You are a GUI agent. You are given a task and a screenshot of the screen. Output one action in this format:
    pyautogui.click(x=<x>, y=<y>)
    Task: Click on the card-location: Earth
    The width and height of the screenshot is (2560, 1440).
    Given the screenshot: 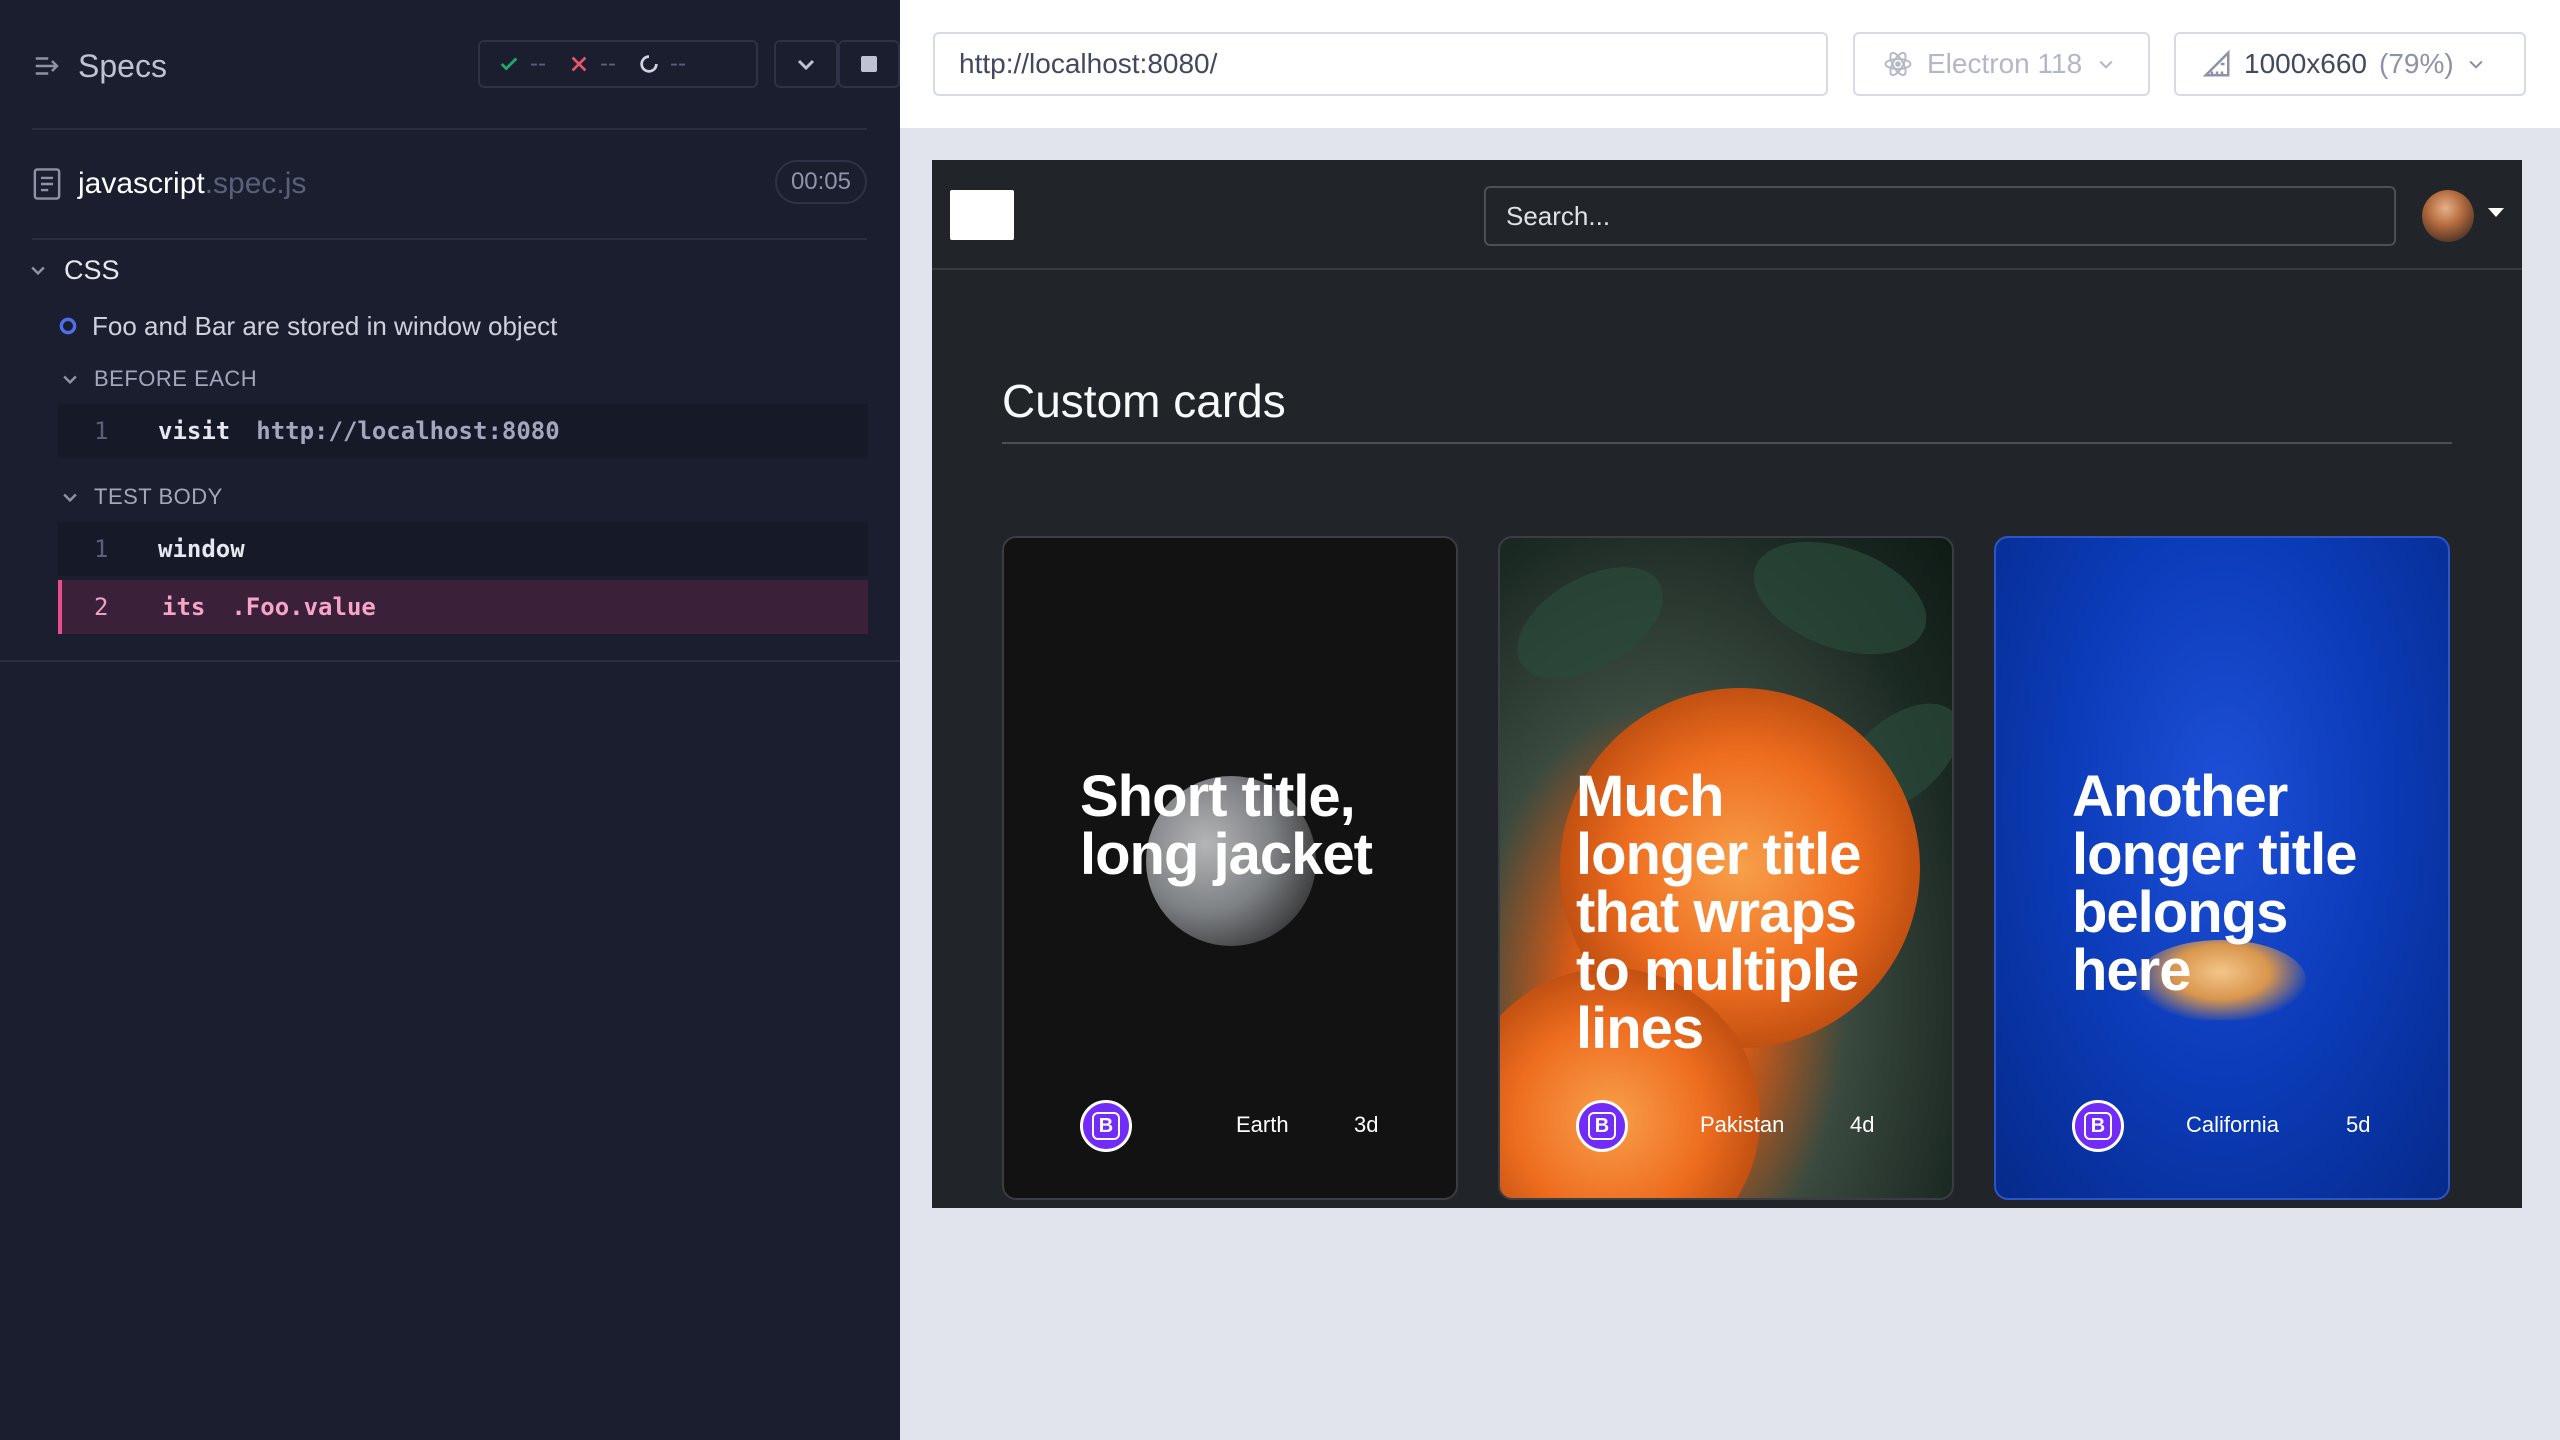 What is the action you would take?
    pyautogui.click(x=1262, y=1124)
    